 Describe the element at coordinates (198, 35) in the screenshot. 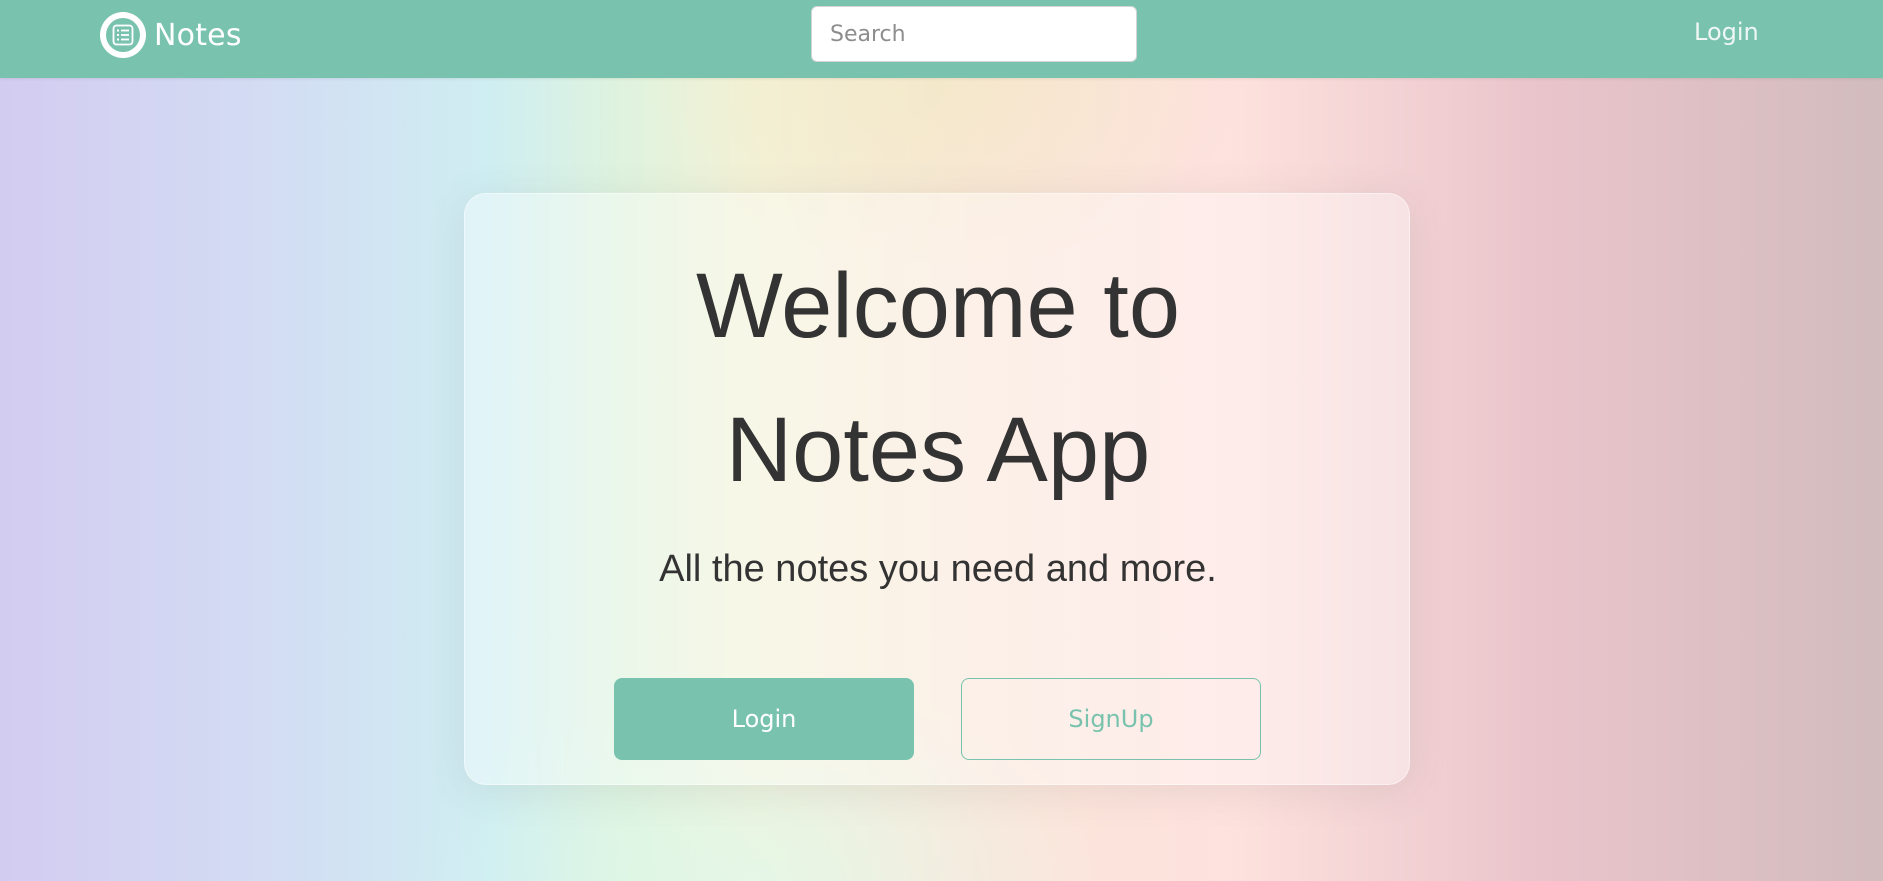

I see `brand-name: Notes` at that location.